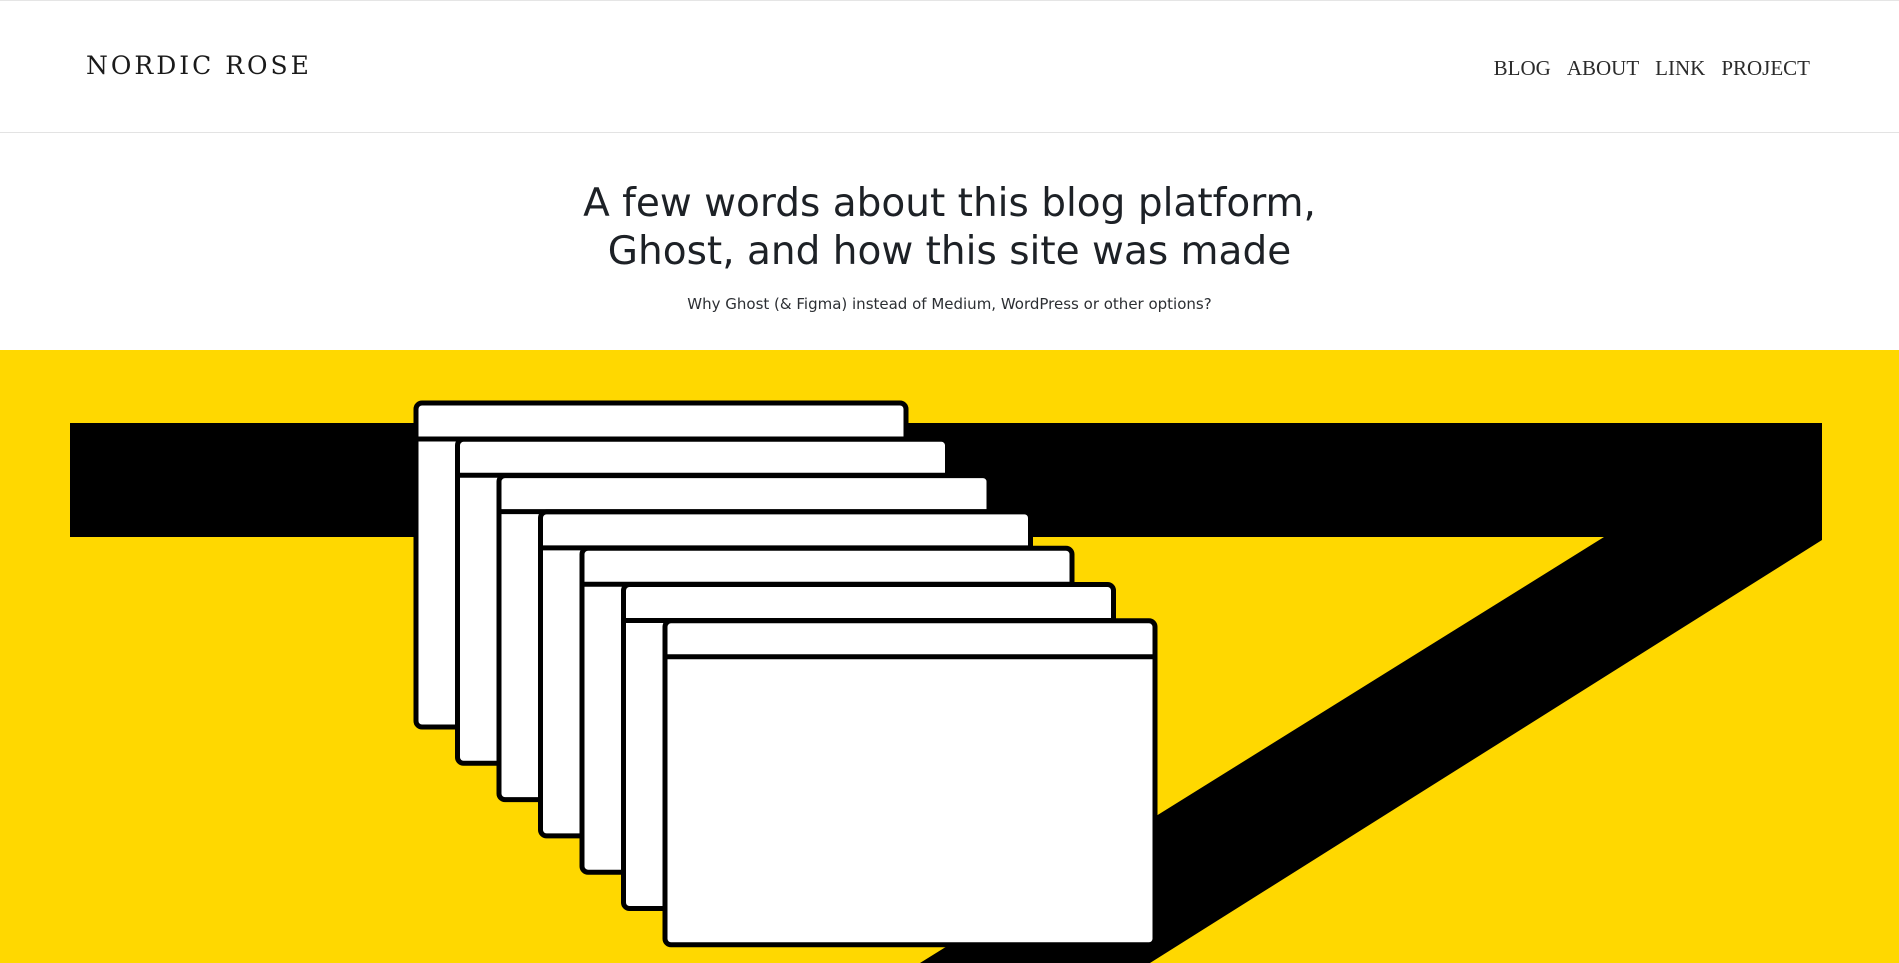 Image resolution: width=1899 pixels, height=963 pixels. What do you see at coordinates (1603, 68) in the screenshot?
I see `nav-link-about: ABOUT` at bounding box center [1603, 68].